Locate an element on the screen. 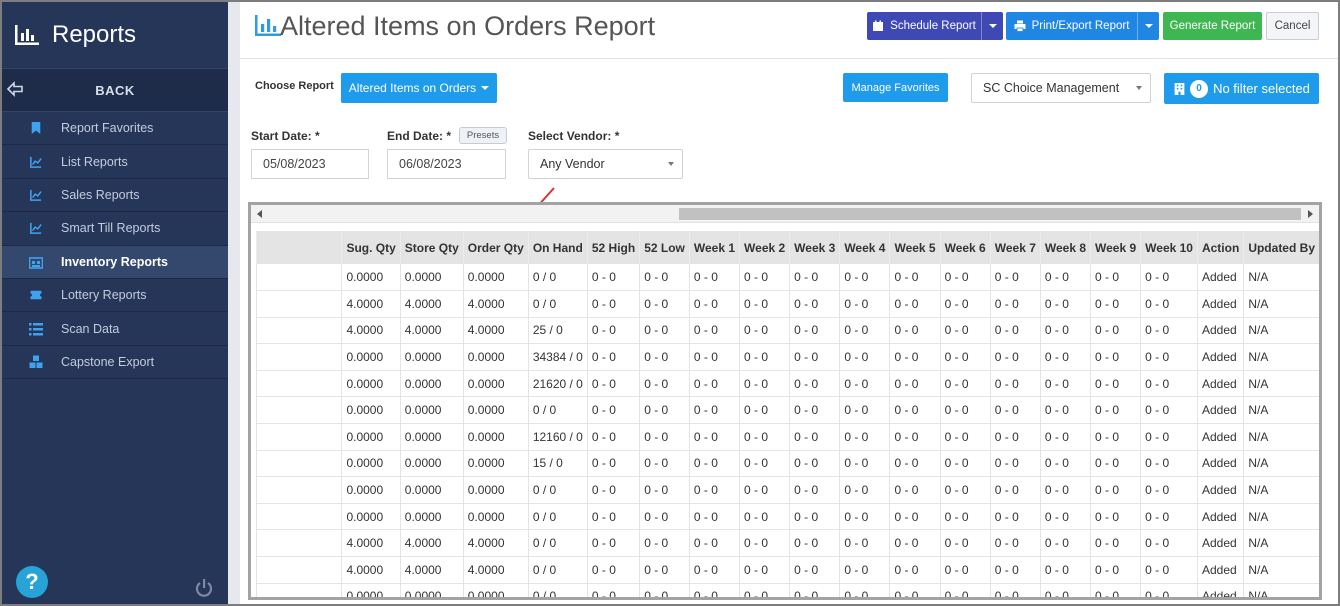 The image size is (1340, 606). help-button: ? is located at coordinates (32, 582).